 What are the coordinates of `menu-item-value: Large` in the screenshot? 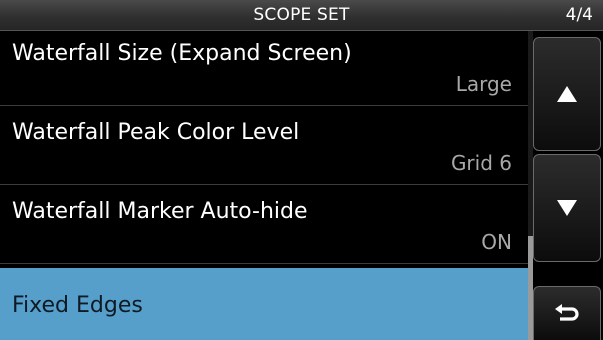 It's located at (483, 84).